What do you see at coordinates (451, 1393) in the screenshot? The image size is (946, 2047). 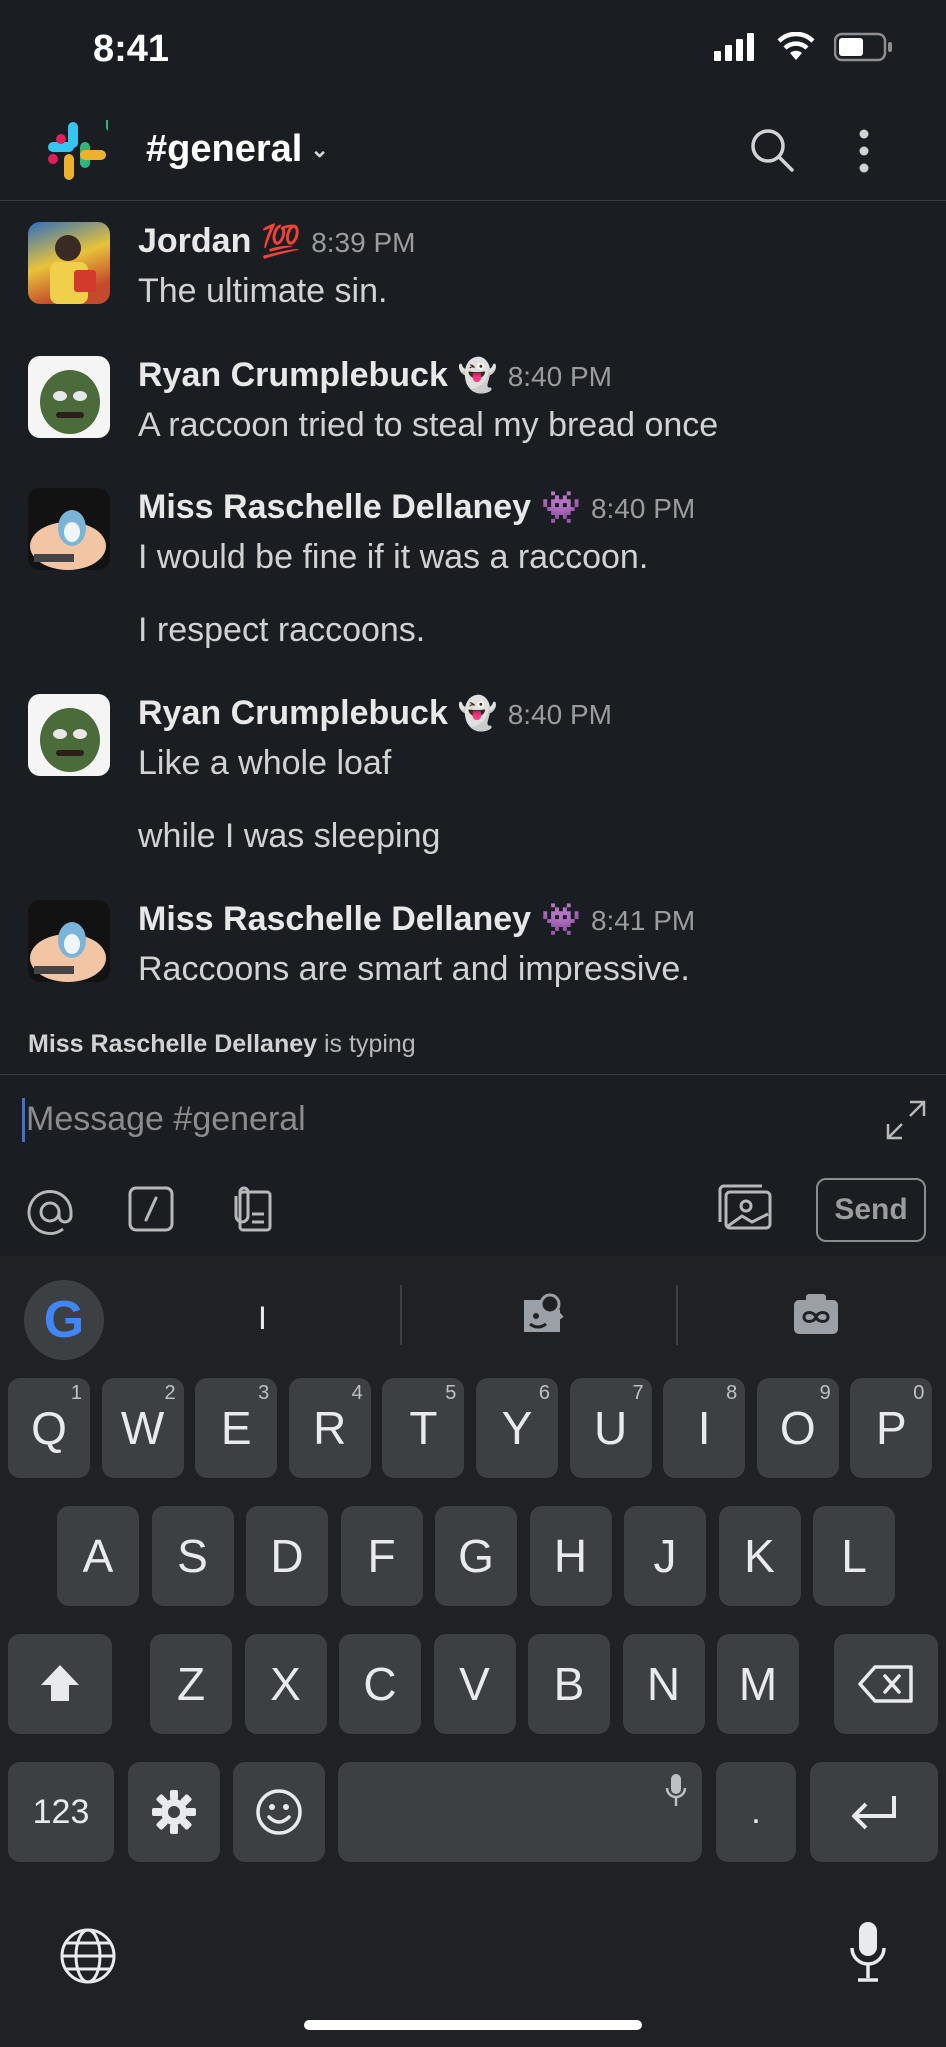 I see `key-hint: 5` at bounding box center [451, 1393].